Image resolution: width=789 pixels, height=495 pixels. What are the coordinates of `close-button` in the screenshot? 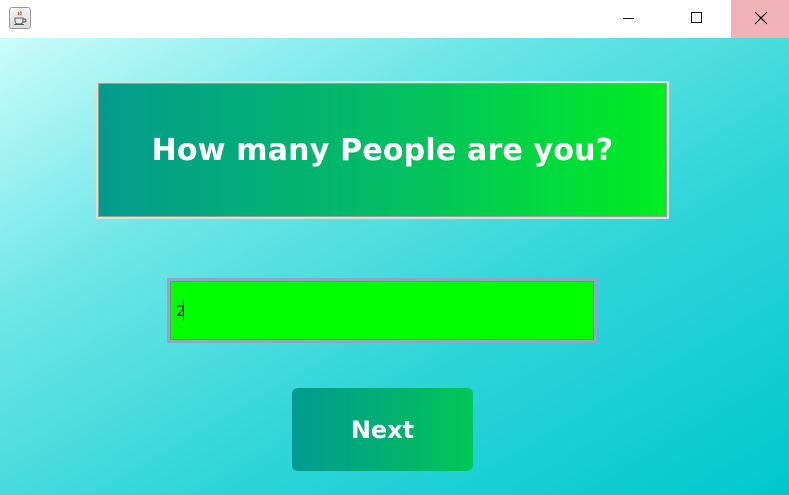 It's located at (760, 19).